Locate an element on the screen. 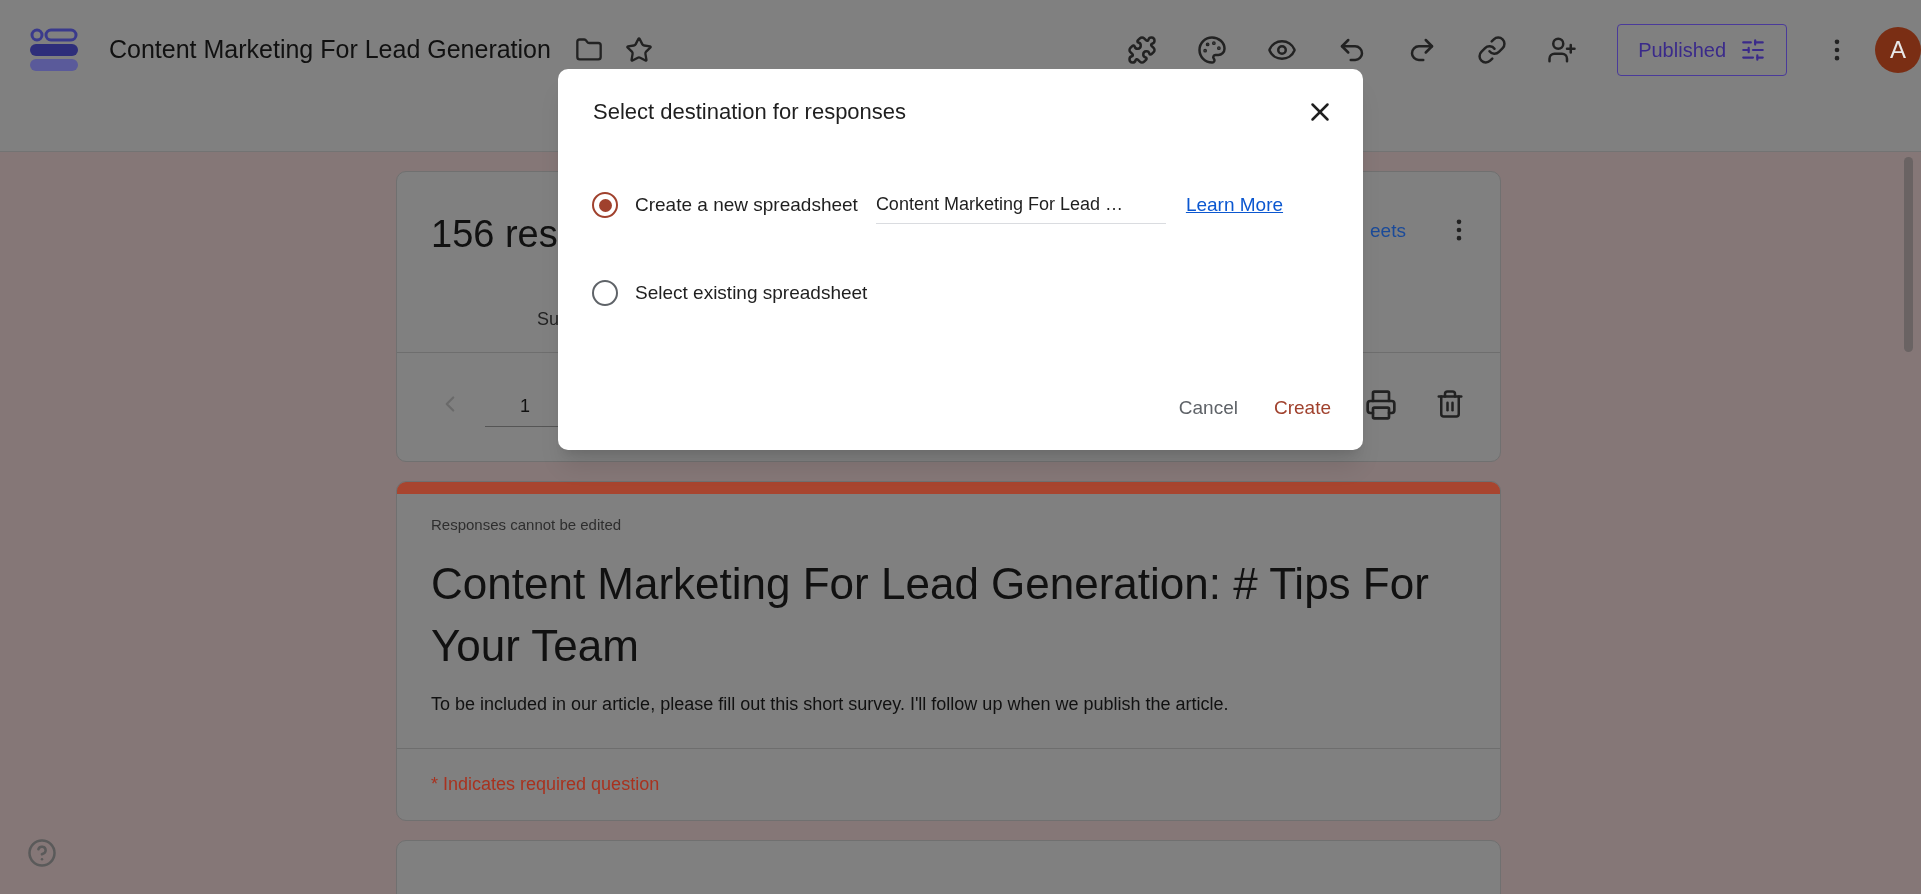  avatar: A is located at coordinates (1898, 50).